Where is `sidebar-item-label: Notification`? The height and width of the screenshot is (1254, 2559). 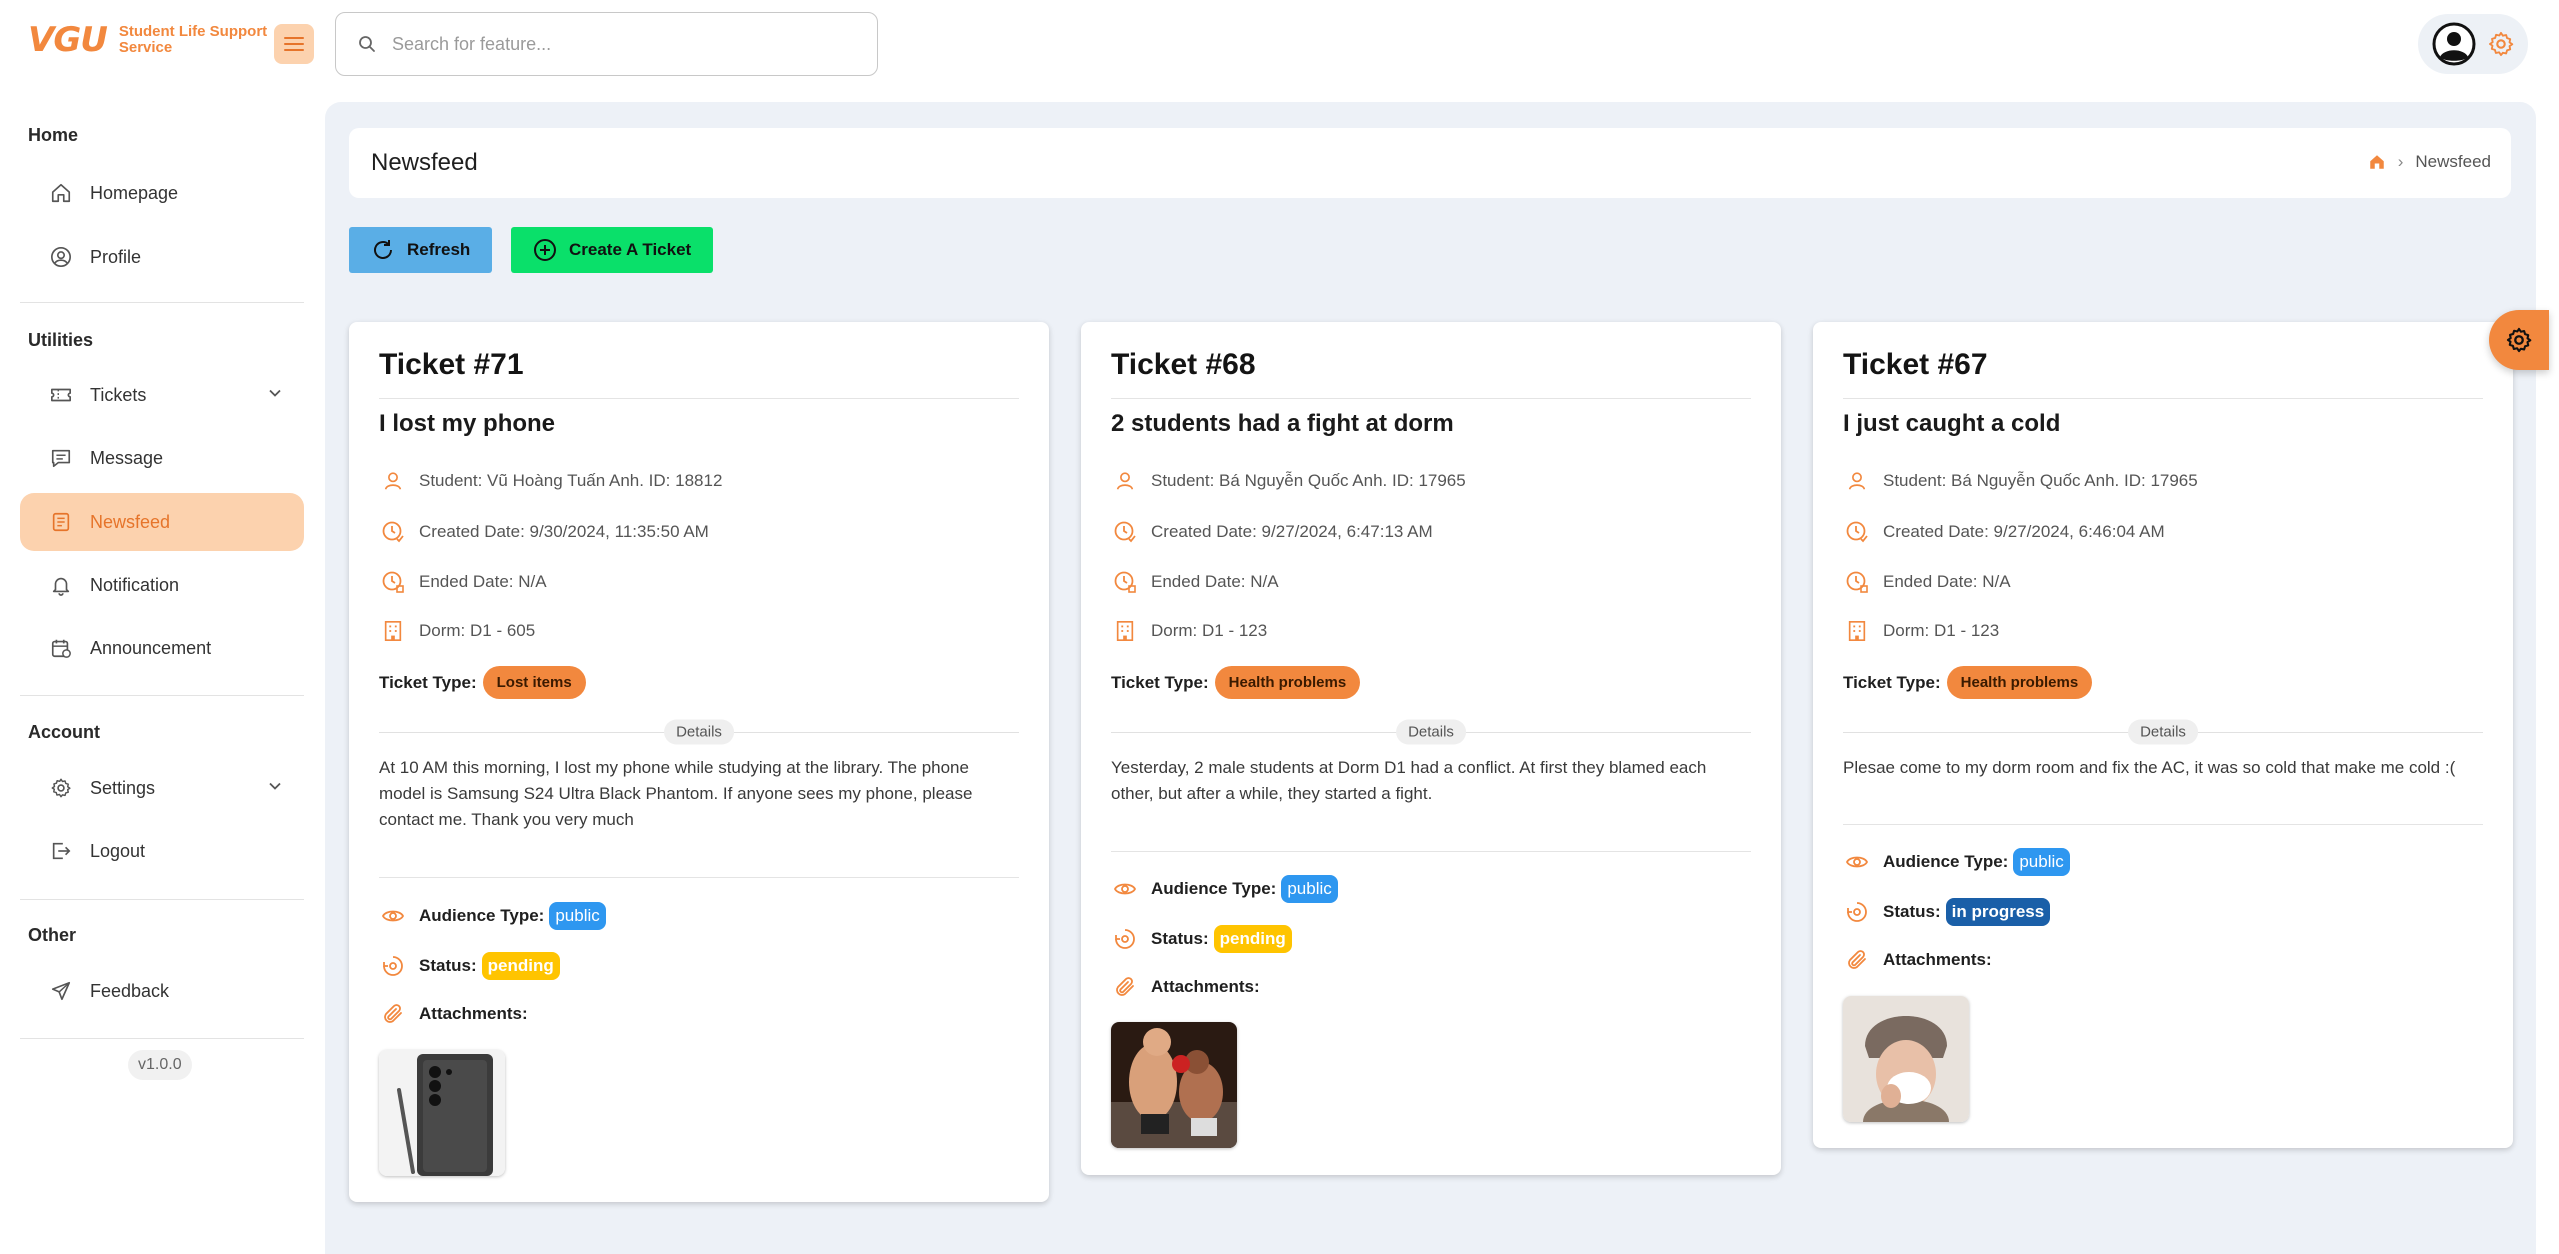
sidebar-item-label: Notification is located at coordinates (135, 584).